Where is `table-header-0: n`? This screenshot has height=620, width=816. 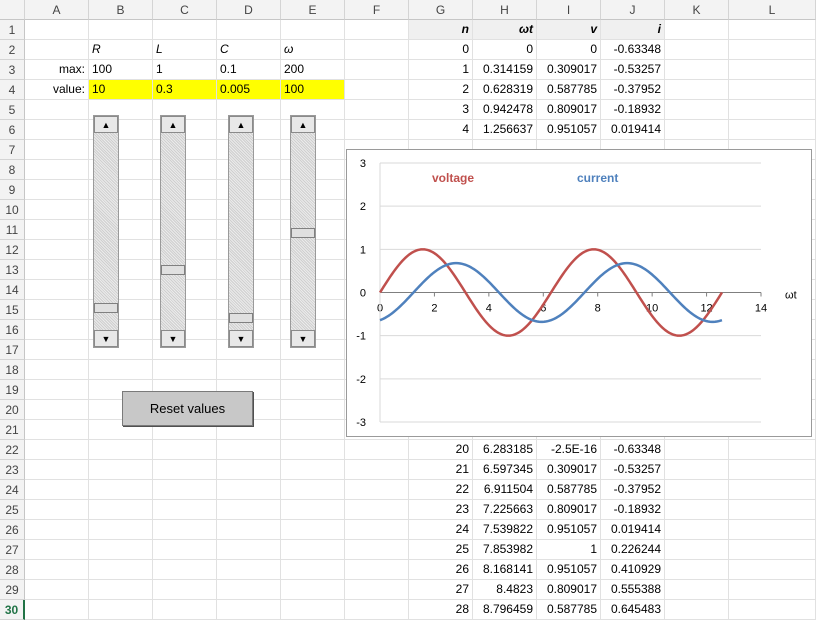 table-header-0: n is located at coordinates (441, 30).